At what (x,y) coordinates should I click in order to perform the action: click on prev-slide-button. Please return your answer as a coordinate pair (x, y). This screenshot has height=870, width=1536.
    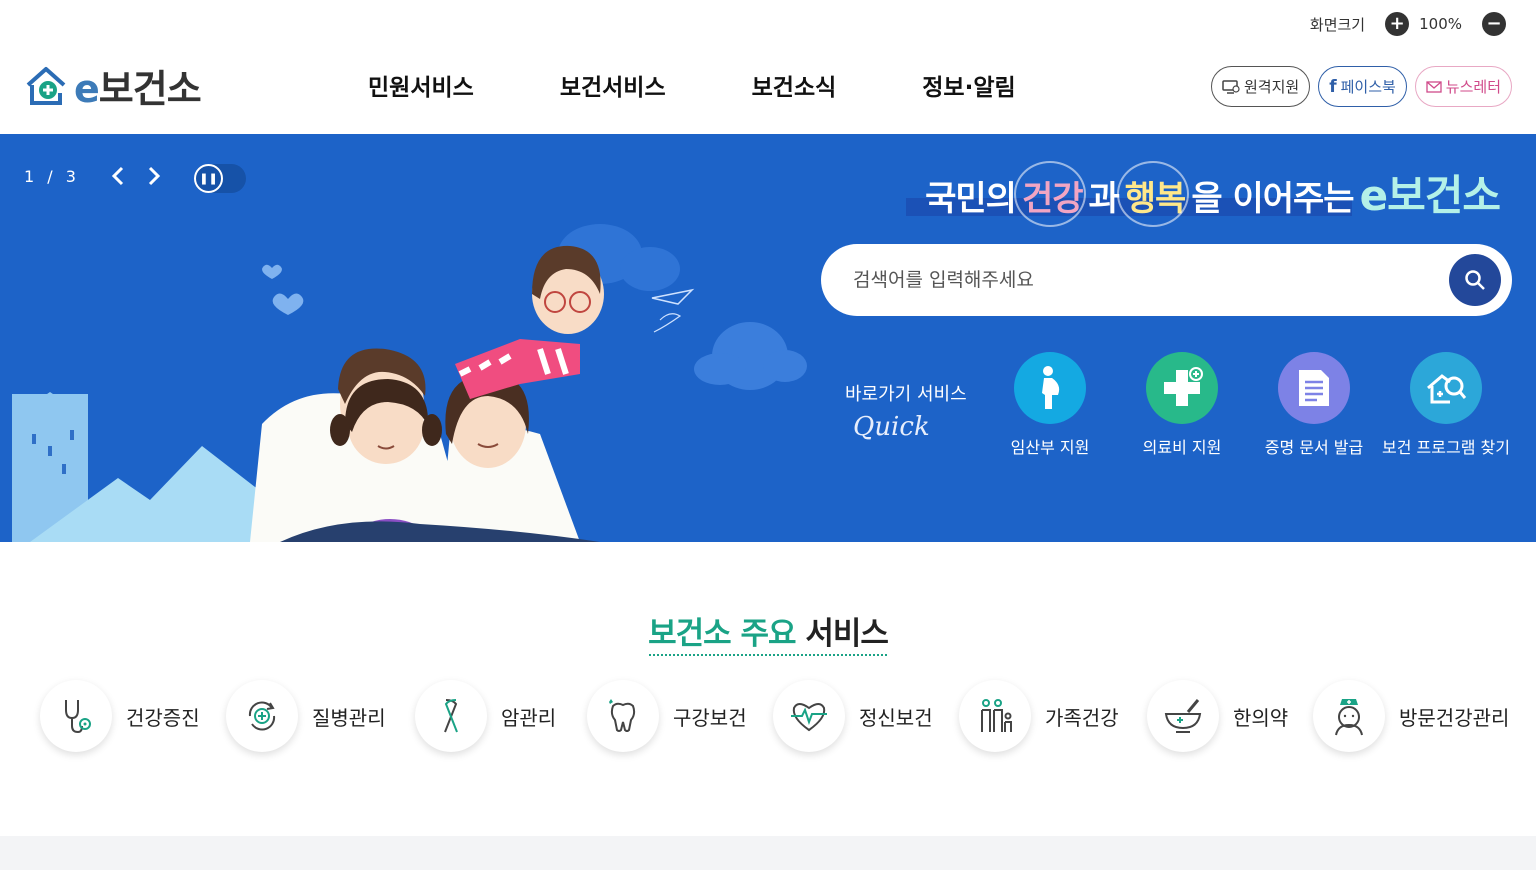
    Looking at the image, I should click on (118, 176).